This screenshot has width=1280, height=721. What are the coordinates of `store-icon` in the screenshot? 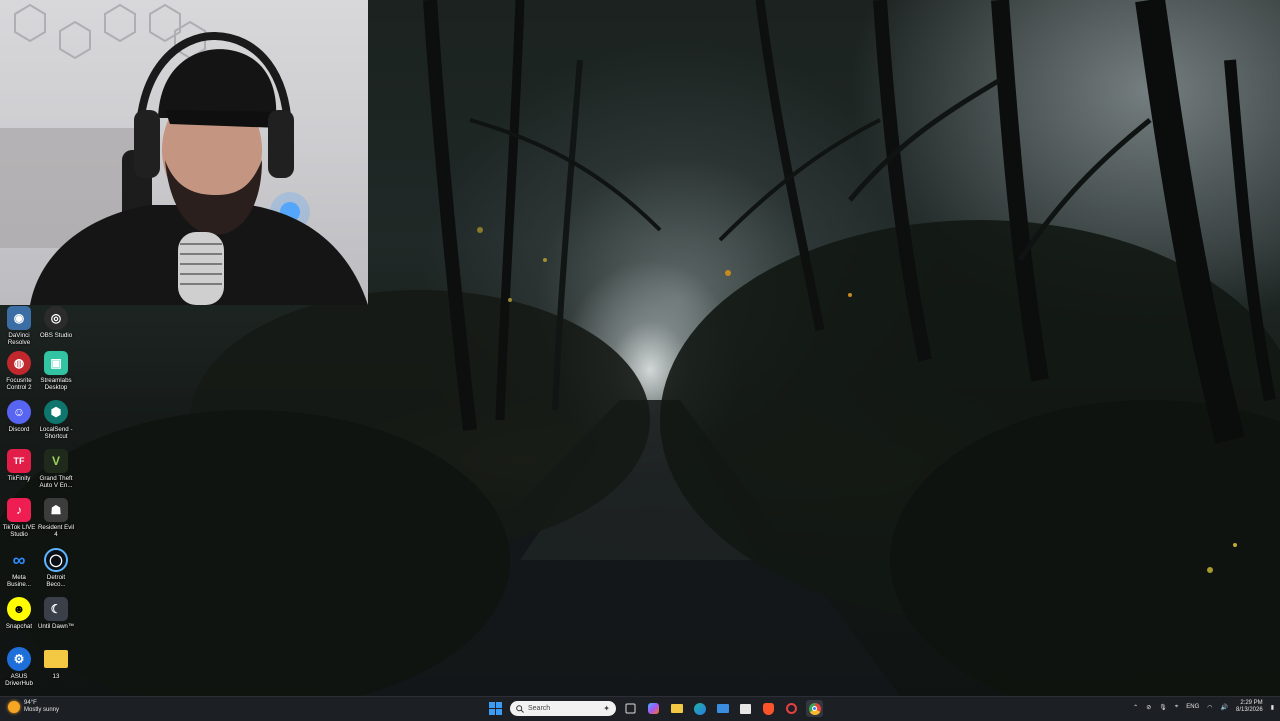 It's located at (745, 708).